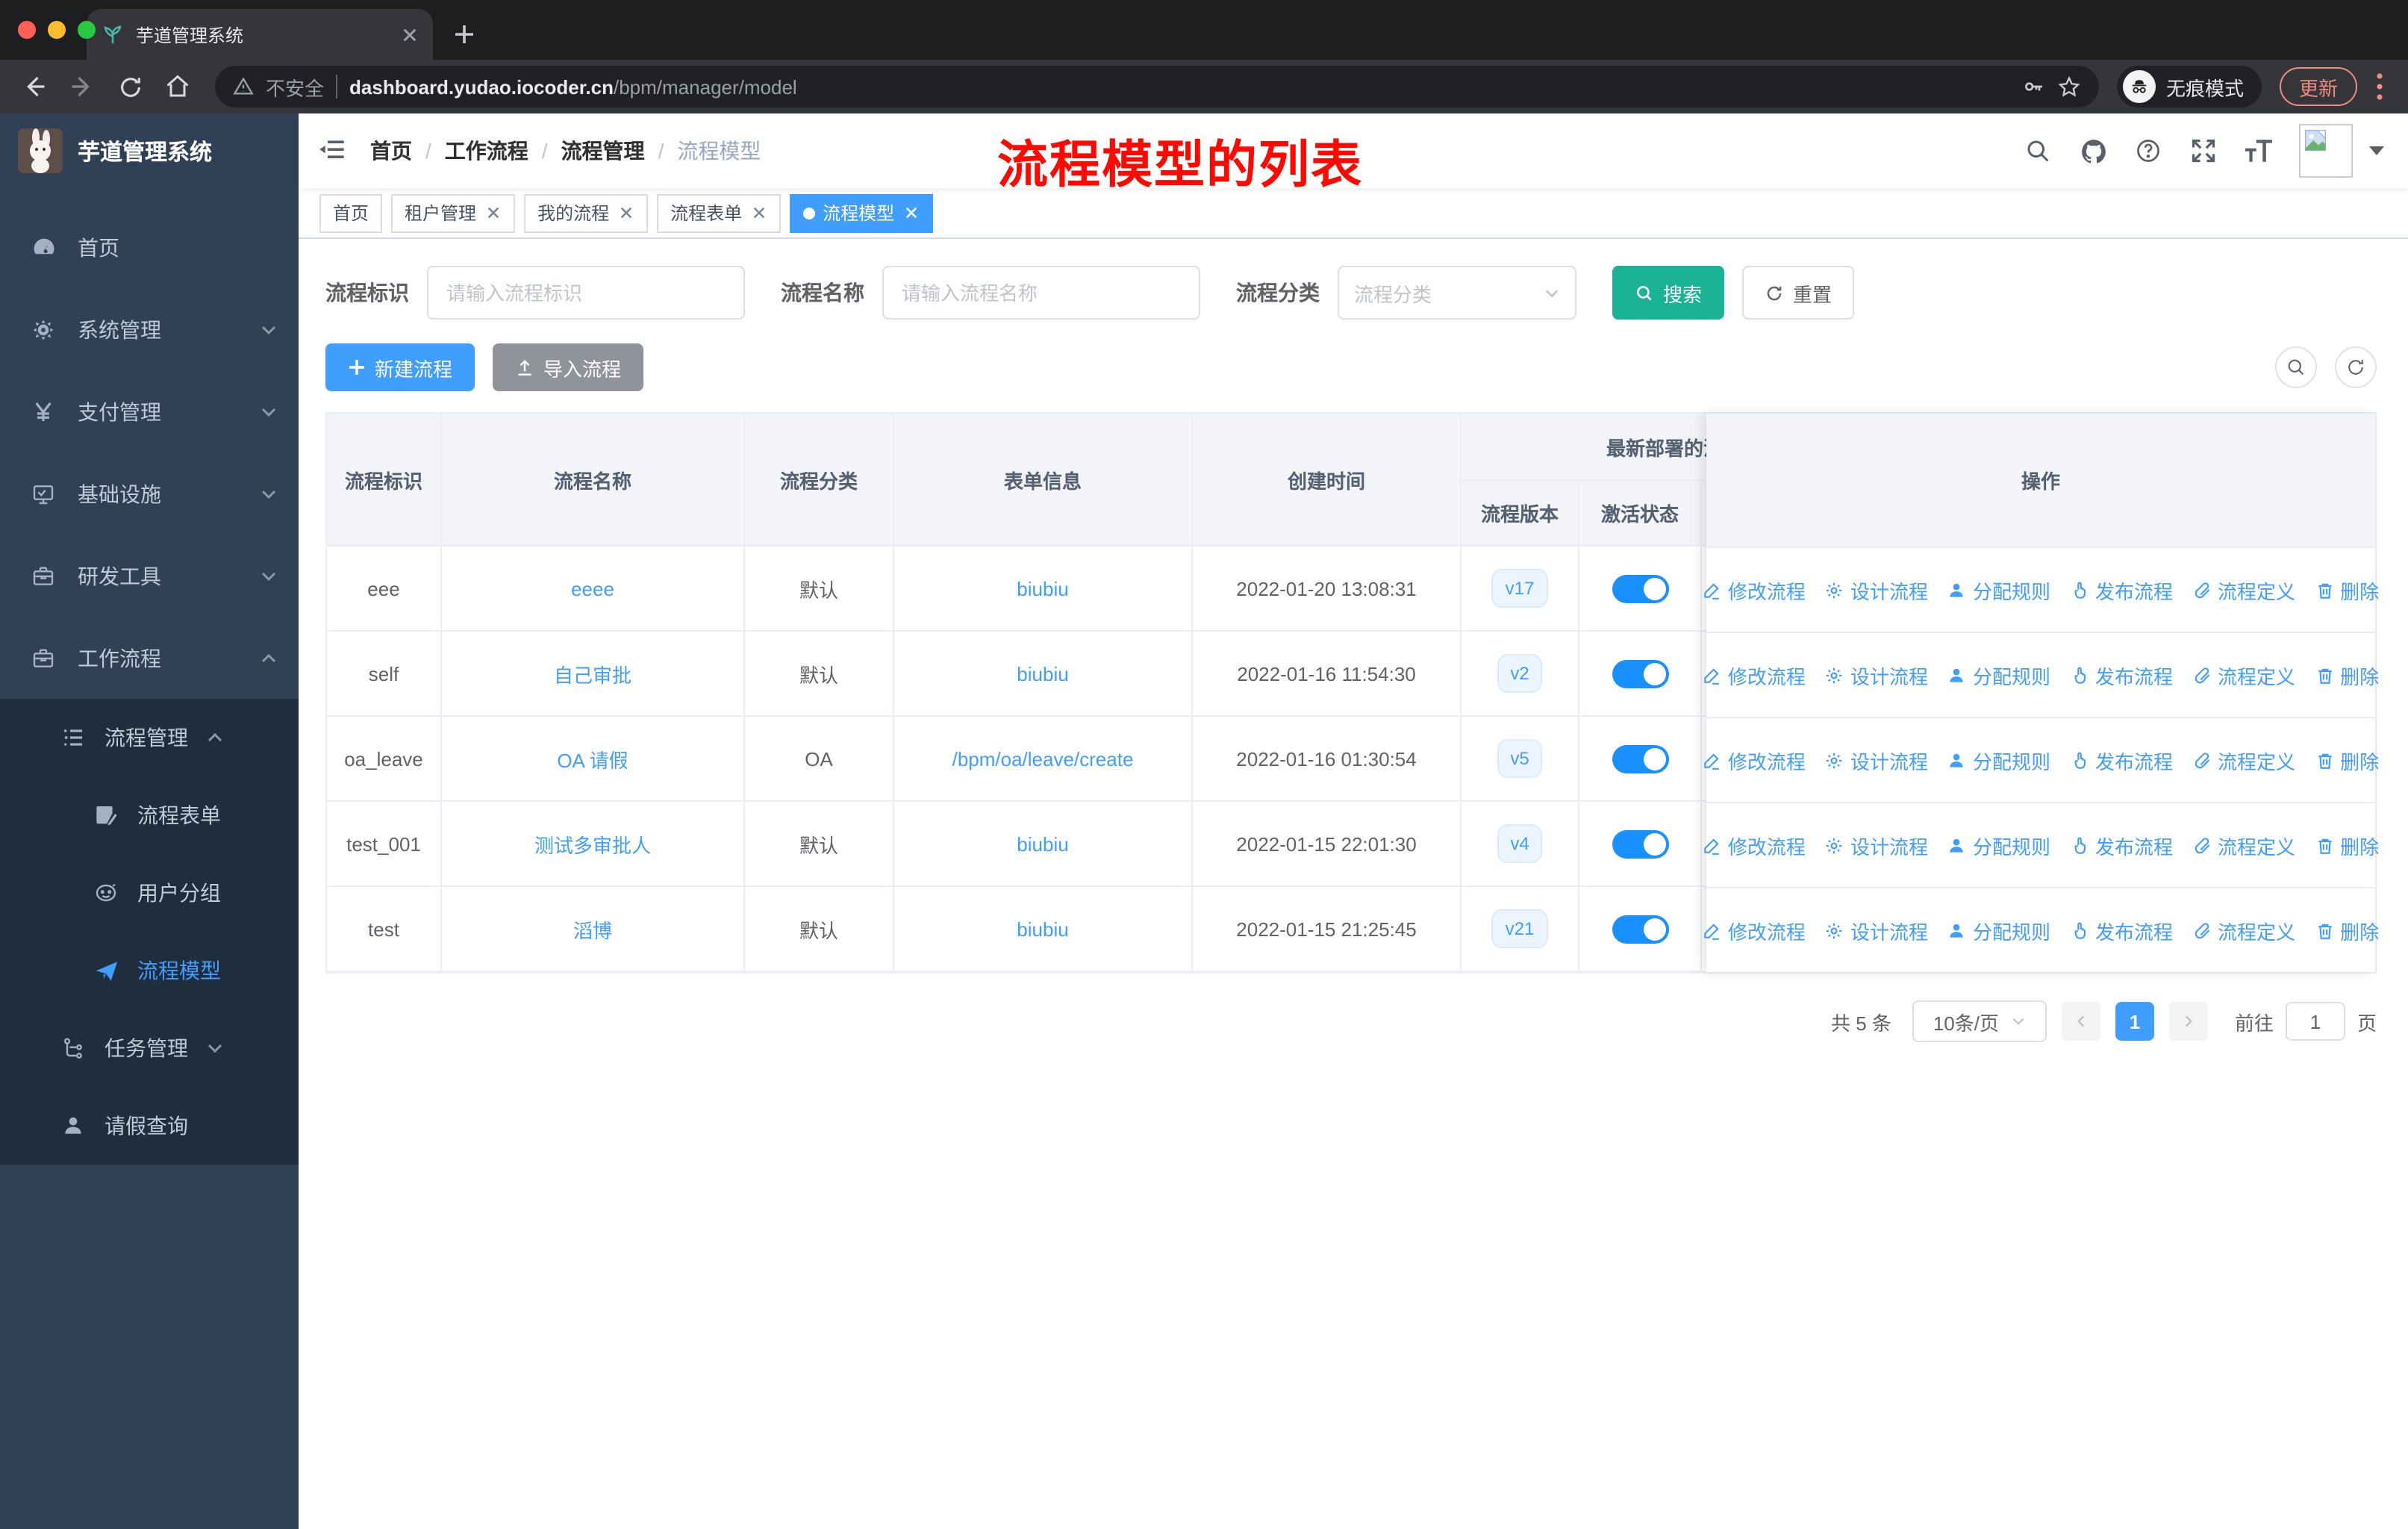 This screenshot has height=1529, width=2408. I want to click on browser-update-button: 更新, so click(2318, 86).